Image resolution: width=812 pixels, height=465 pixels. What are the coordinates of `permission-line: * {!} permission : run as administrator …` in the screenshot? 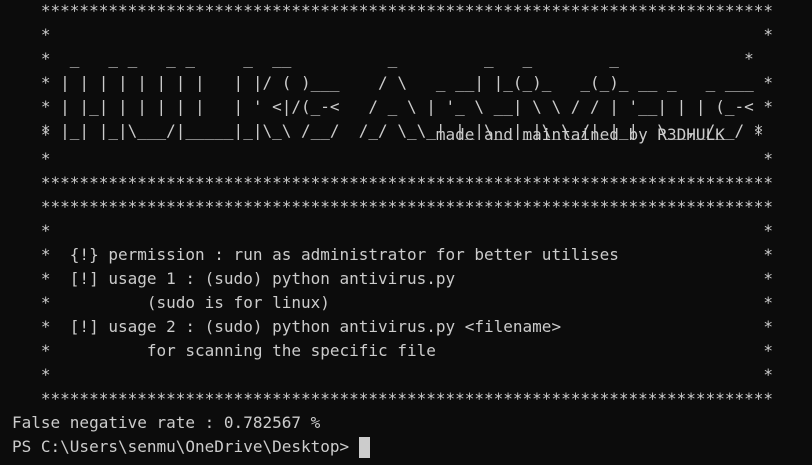 It's located at (392, 254).